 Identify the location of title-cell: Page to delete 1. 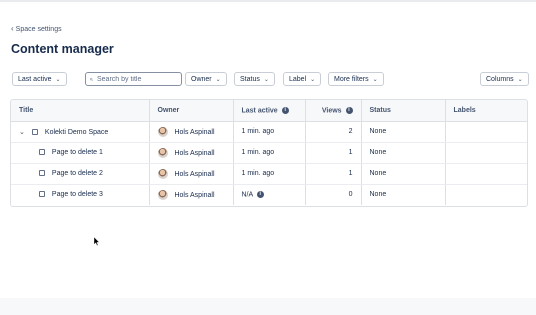
(80, 153).